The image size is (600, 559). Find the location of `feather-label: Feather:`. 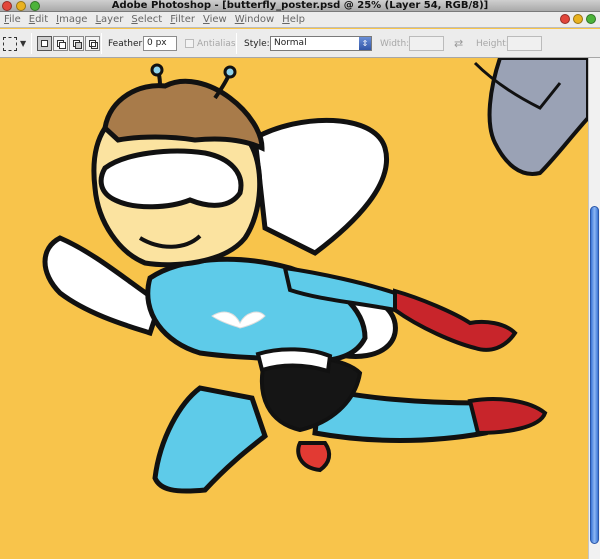

feather-label: Feather: is located at coordinates (127, 43).